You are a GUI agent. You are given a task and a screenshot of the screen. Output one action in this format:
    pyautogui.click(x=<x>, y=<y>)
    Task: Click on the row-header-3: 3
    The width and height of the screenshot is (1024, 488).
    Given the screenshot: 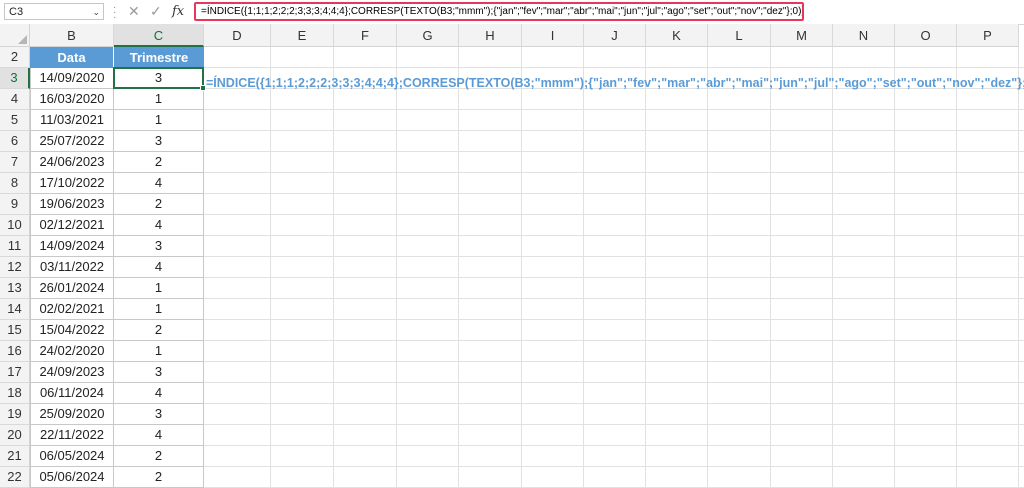 What is the action you would take?
    pyautogui.click(x=15, y=78)
    